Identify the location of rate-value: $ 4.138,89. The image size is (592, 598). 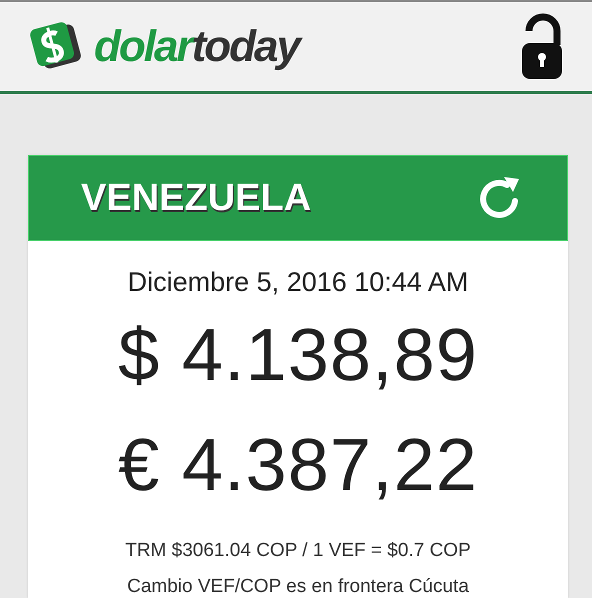
(298, 355).